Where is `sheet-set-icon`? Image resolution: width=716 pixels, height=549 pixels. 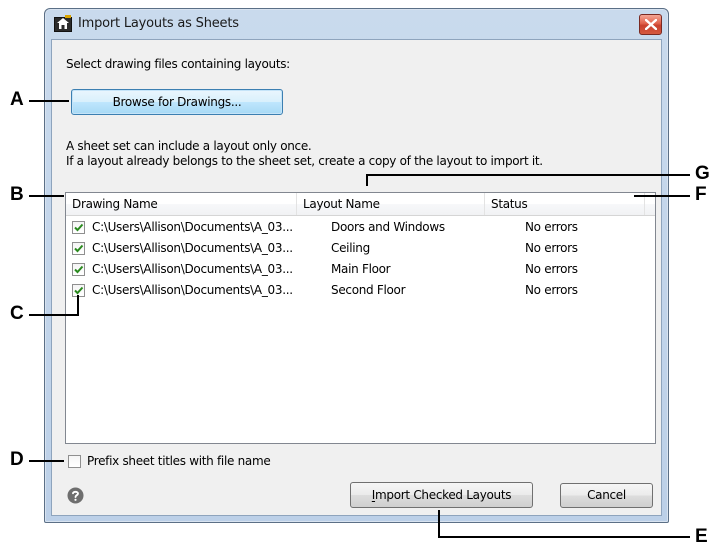 sheet-set-icon is located at coordinates (63, 23).